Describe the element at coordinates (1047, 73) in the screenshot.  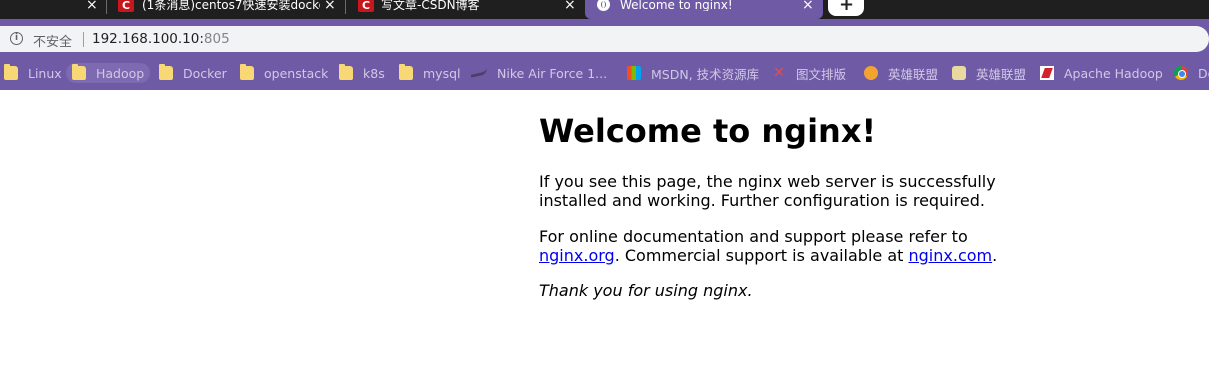
I see `hadoop-icon` at that location.